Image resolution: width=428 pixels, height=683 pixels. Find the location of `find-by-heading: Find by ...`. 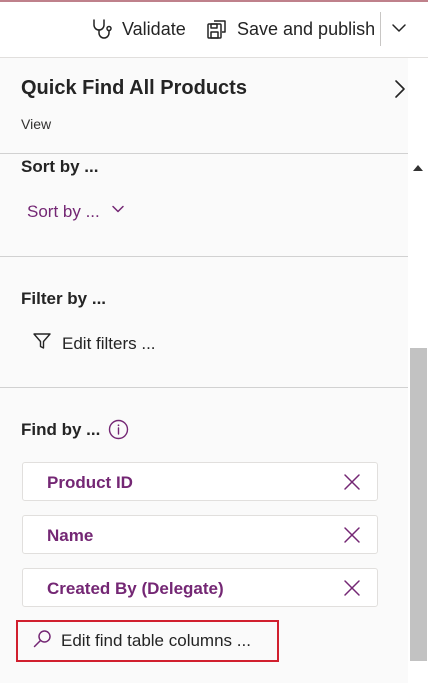

find-by-heading: Find by ... is located at coordinates (61, 429).